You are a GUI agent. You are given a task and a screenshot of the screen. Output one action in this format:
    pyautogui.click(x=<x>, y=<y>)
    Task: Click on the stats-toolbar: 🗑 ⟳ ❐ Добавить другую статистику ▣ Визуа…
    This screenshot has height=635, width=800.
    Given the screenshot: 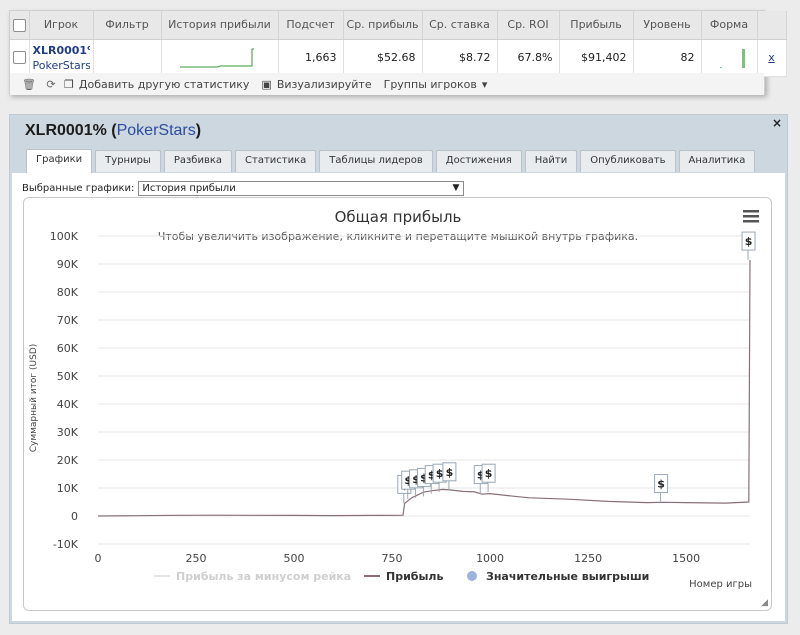 What is the action you would take?
    pyautogui.click(x=387, y=84)
    